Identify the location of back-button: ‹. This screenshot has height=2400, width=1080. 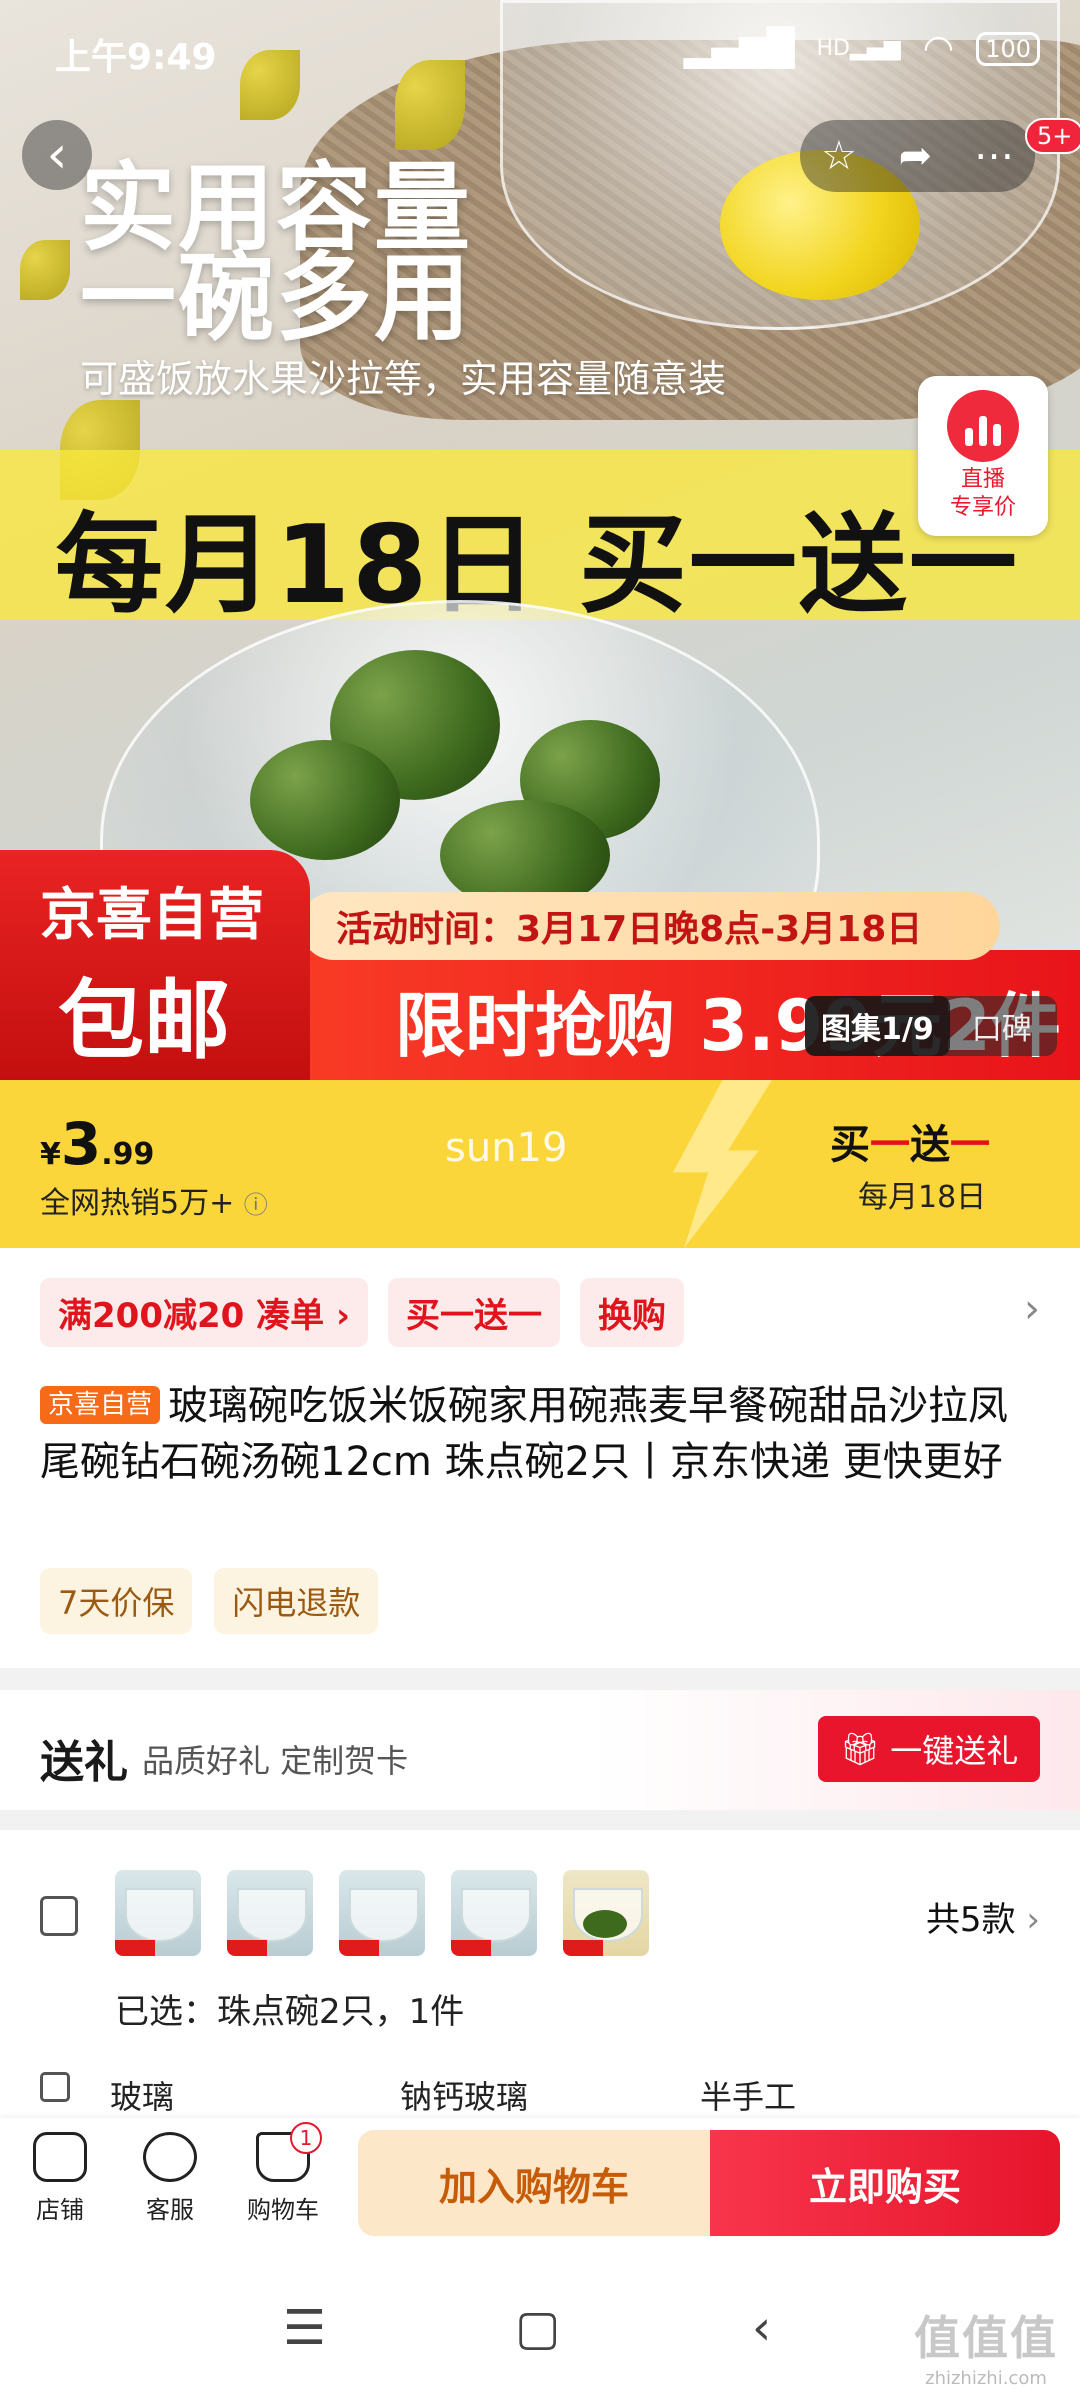
(57, 155).